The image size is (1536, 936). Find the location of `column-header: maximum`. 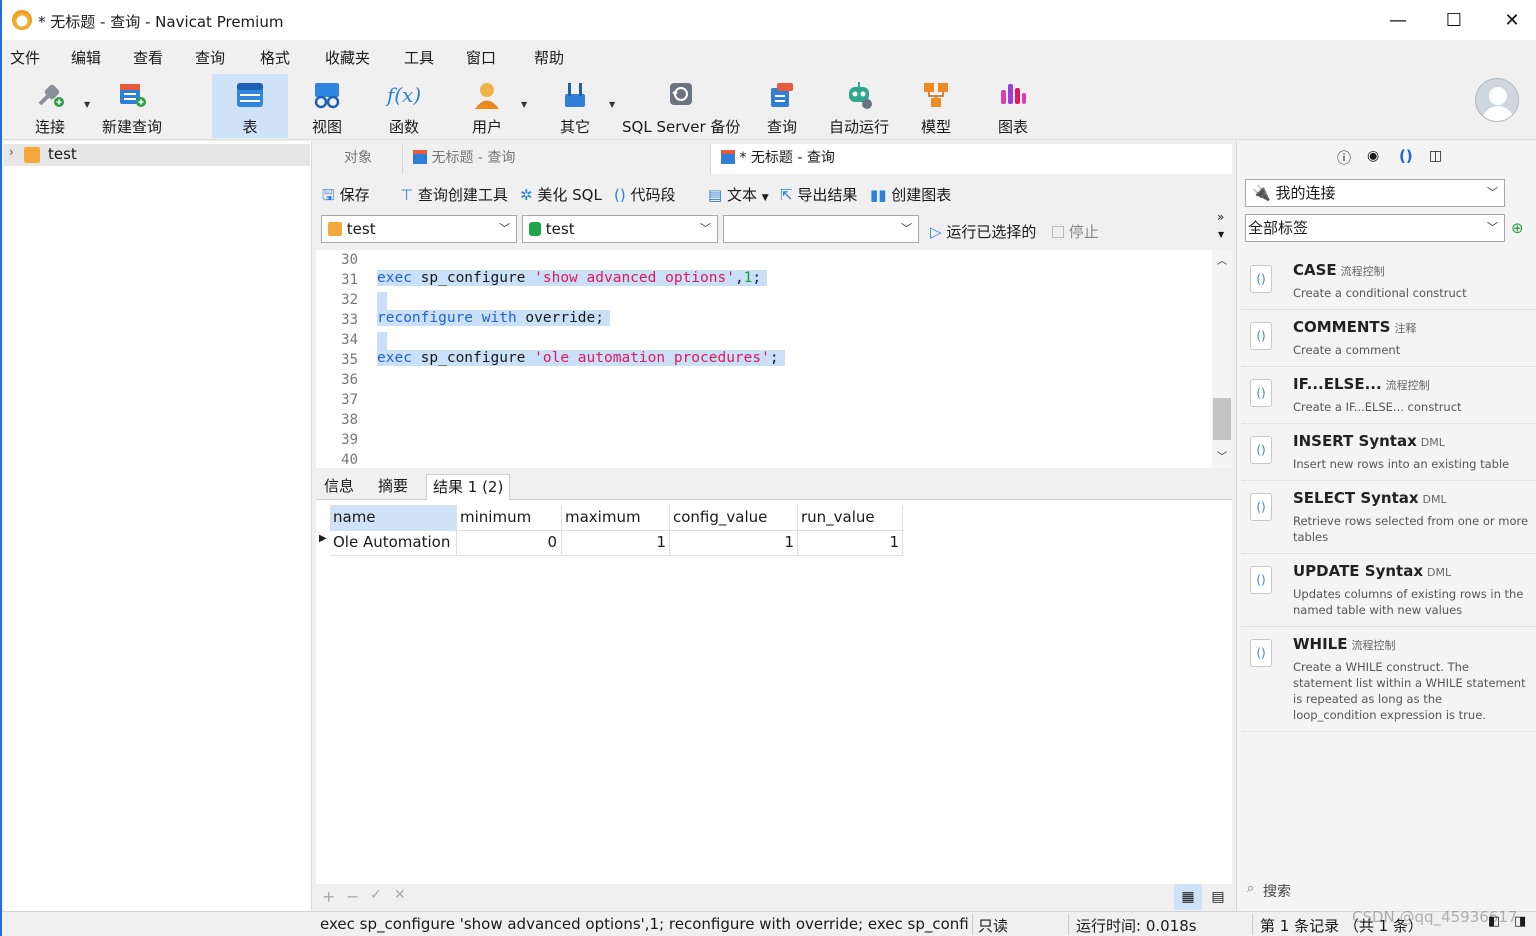

column-header: maximum is located at coordinates (615, 517).